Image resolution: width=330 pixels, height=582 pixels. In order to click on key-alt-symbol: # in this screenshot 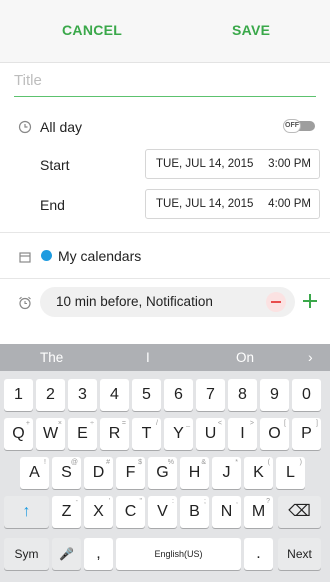, I will do `click(108, 462)`.